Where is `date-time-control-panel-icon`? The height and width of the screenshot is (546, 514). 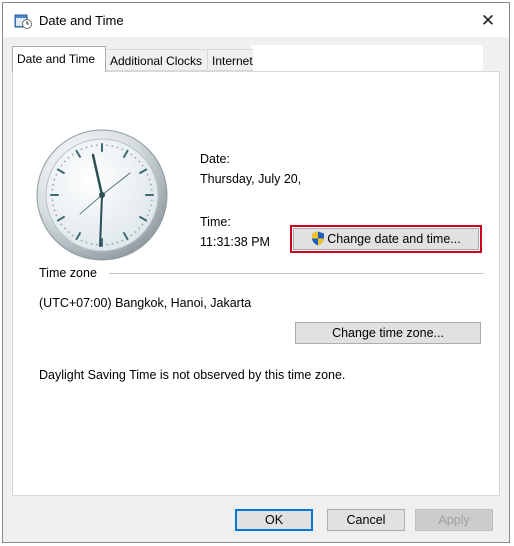
date-time-control-panel-icon is located at coordinates (23, 21).